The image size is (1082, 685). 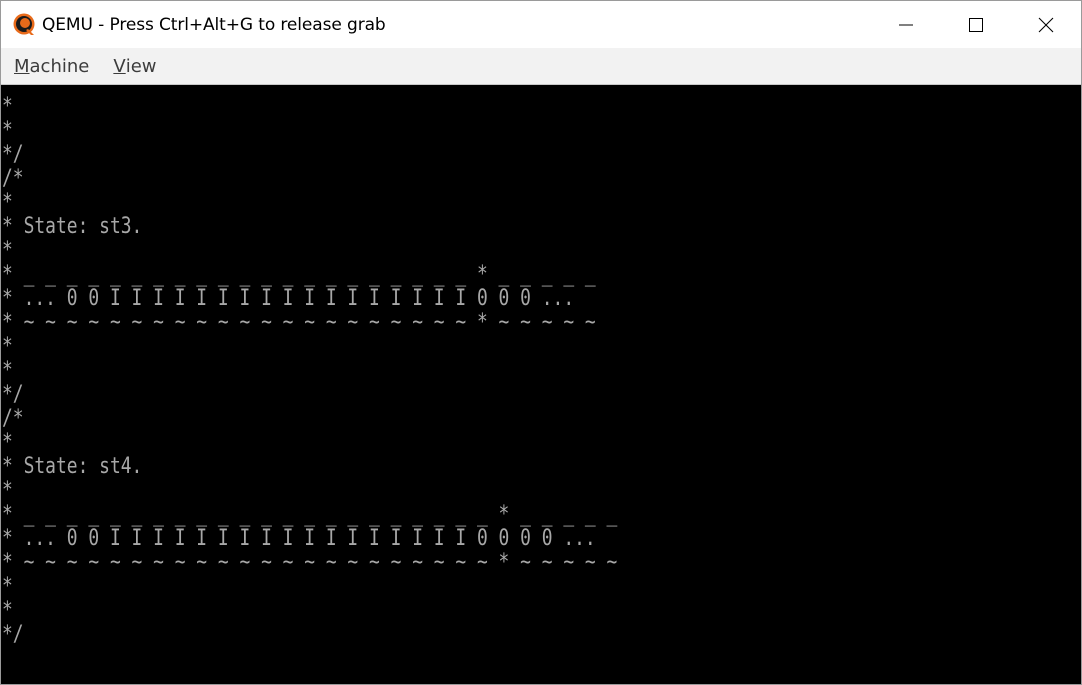 I want to click on menu-bar: Machine View, so click(x=541, y=66).